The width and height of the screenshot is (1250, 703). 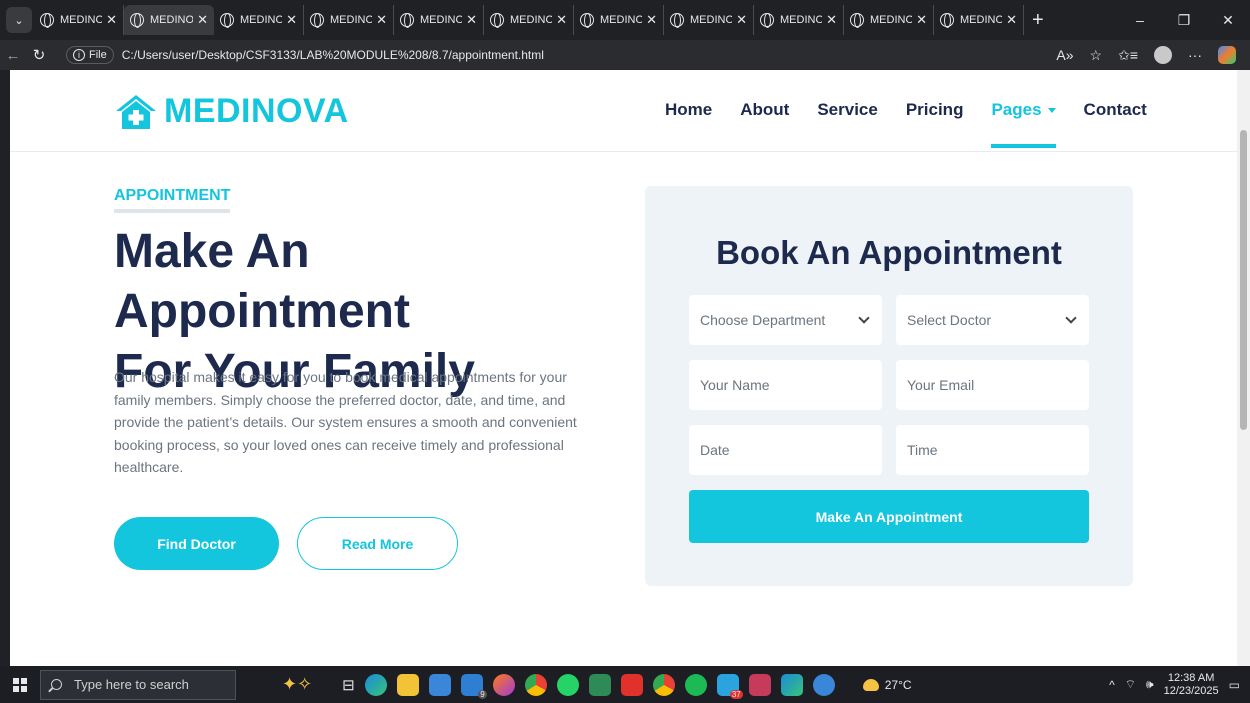 What do you see at coordinates (791, 684) in the screenshot?
I see `browser-app-icon` at bounding box center [791, 684].